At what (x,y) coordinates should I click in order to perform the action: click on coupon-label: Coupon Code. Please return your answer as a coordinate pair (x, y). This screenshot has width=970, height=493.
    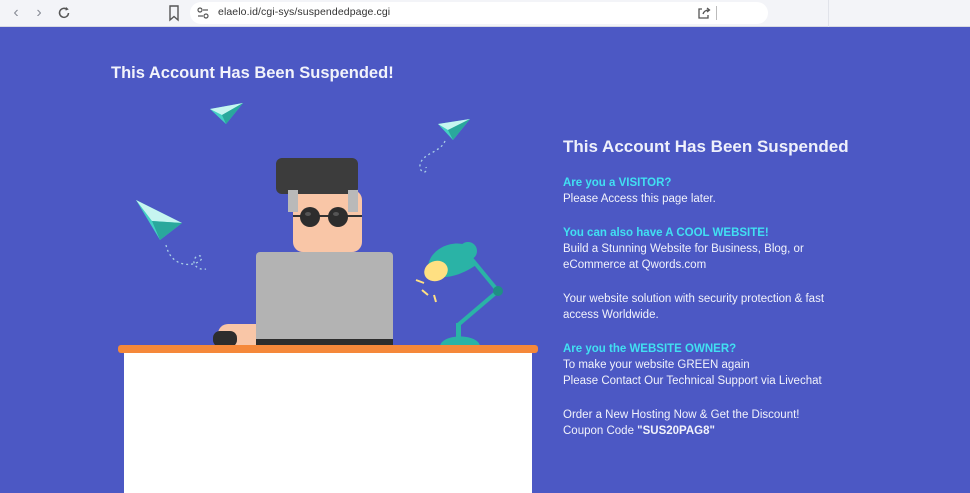
    Looking at the image, I should click on (600, 431).